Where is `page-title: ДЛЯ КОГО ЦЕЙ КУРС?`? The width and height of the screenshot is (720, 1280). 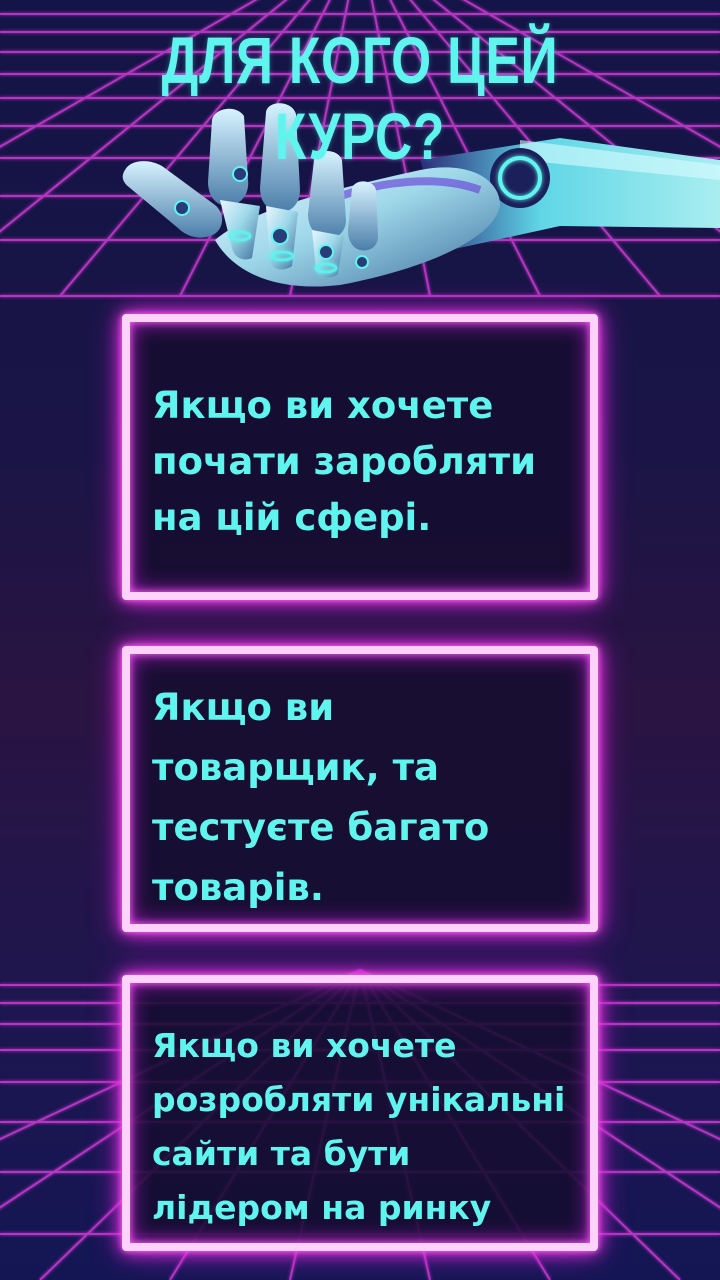 page-title: ДЛЯ КОГО ЦЕЙ КУРС? is located at coordinates (360, 98).